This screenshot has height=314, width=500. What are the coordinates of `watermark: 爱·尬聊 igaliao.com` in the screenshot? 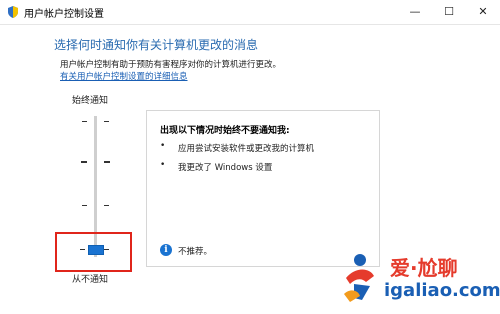 It's located at (420, 278).